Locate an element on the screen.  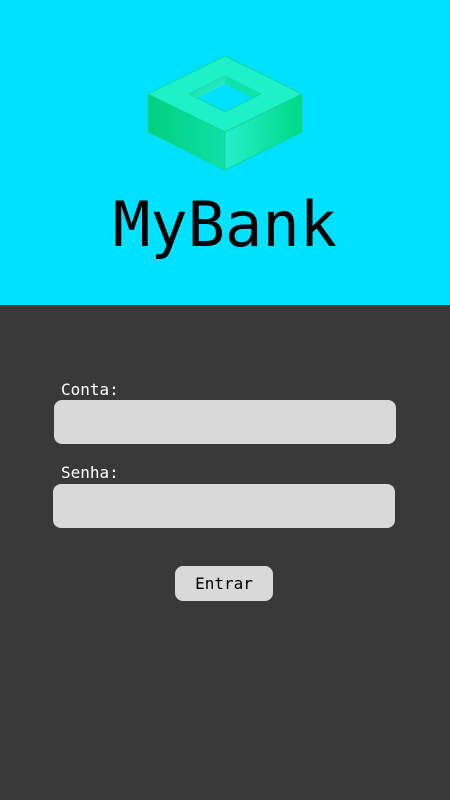
password-input is located at coordinates (224, 506).